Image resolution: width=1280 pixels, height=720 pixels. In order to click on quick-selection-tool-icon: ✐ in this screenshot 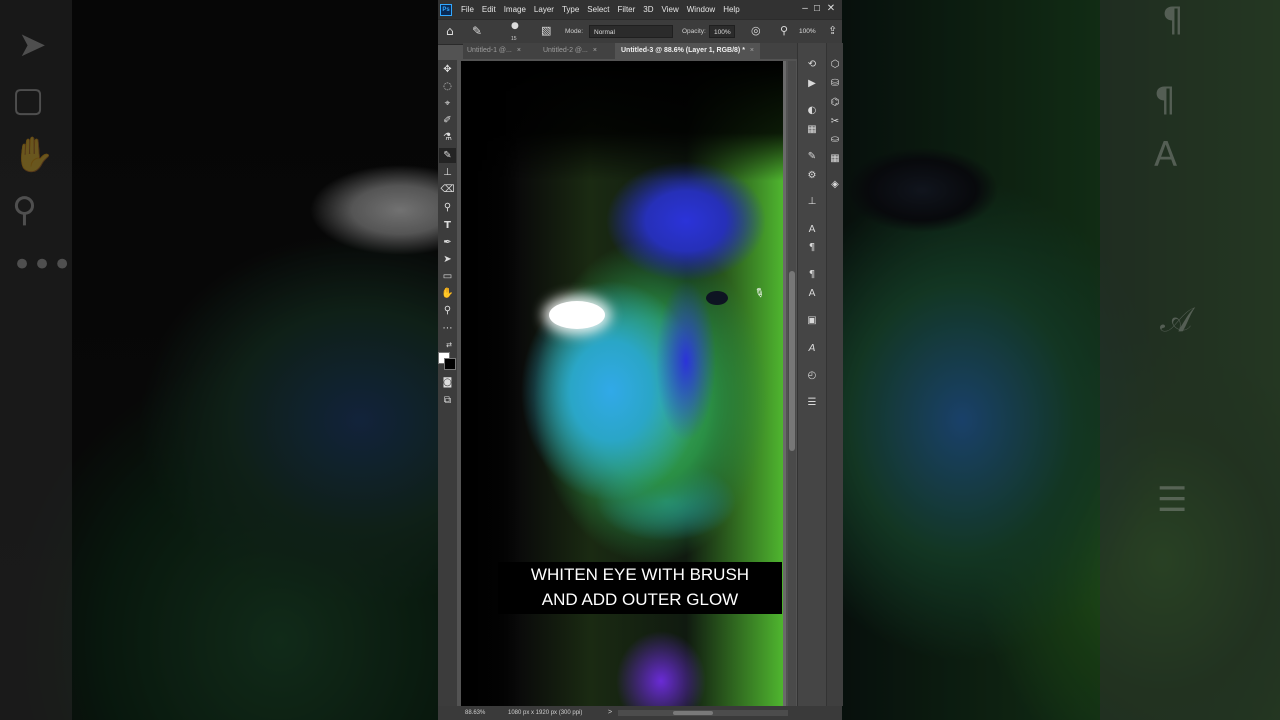, I will do `click(447, 120)`.